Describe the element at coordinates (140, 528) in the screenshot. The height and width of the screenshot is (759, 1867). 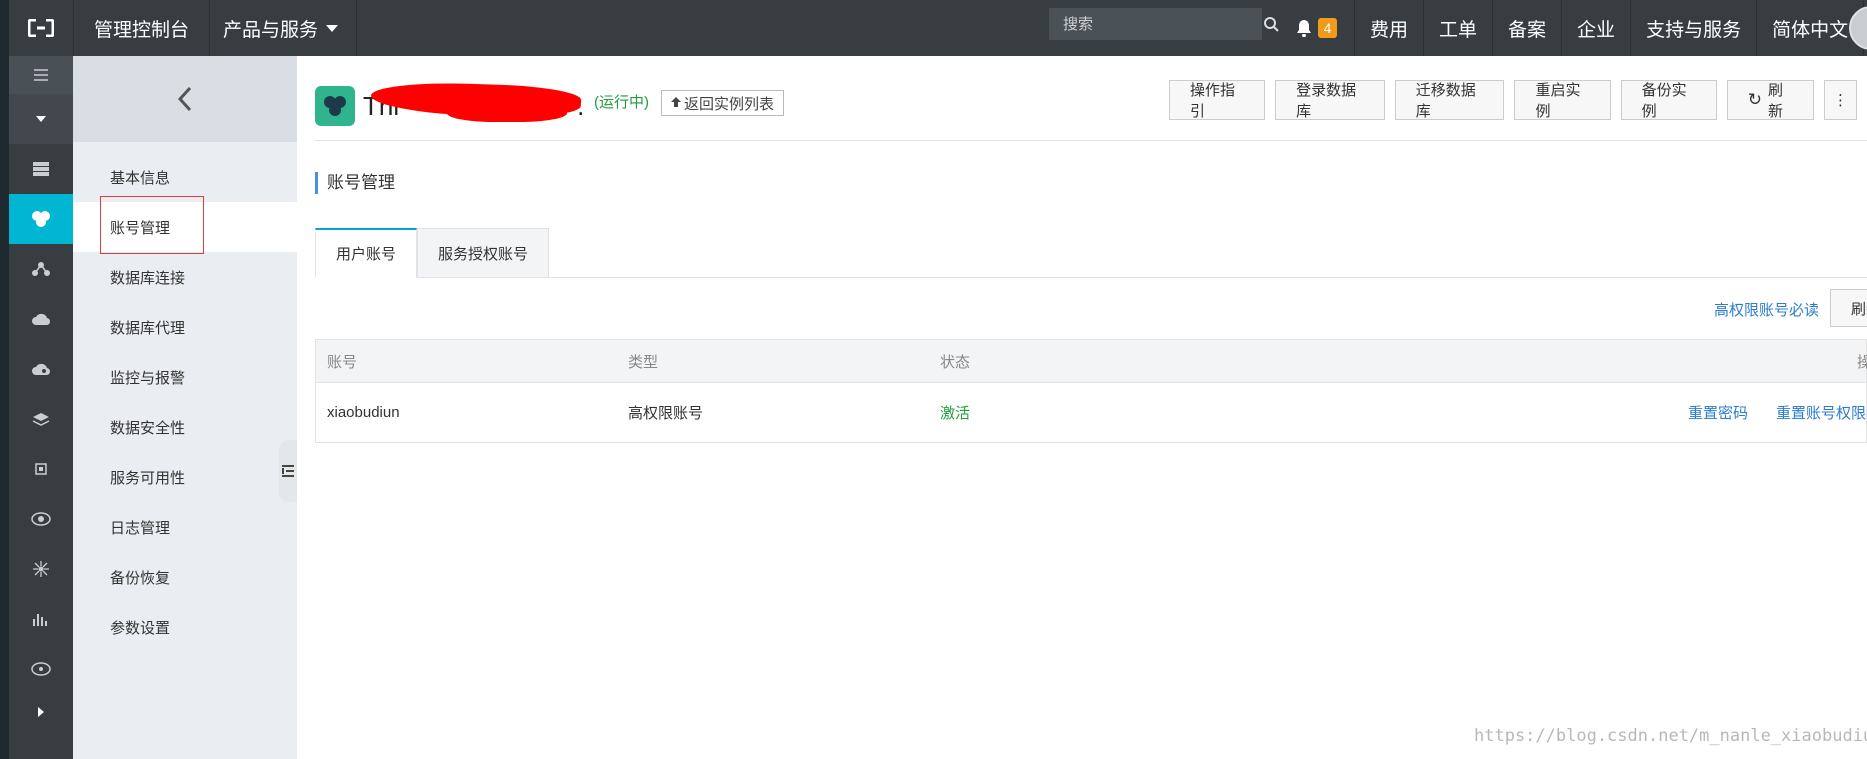
I see `sidebar-item-label: 日志管理` at that location.